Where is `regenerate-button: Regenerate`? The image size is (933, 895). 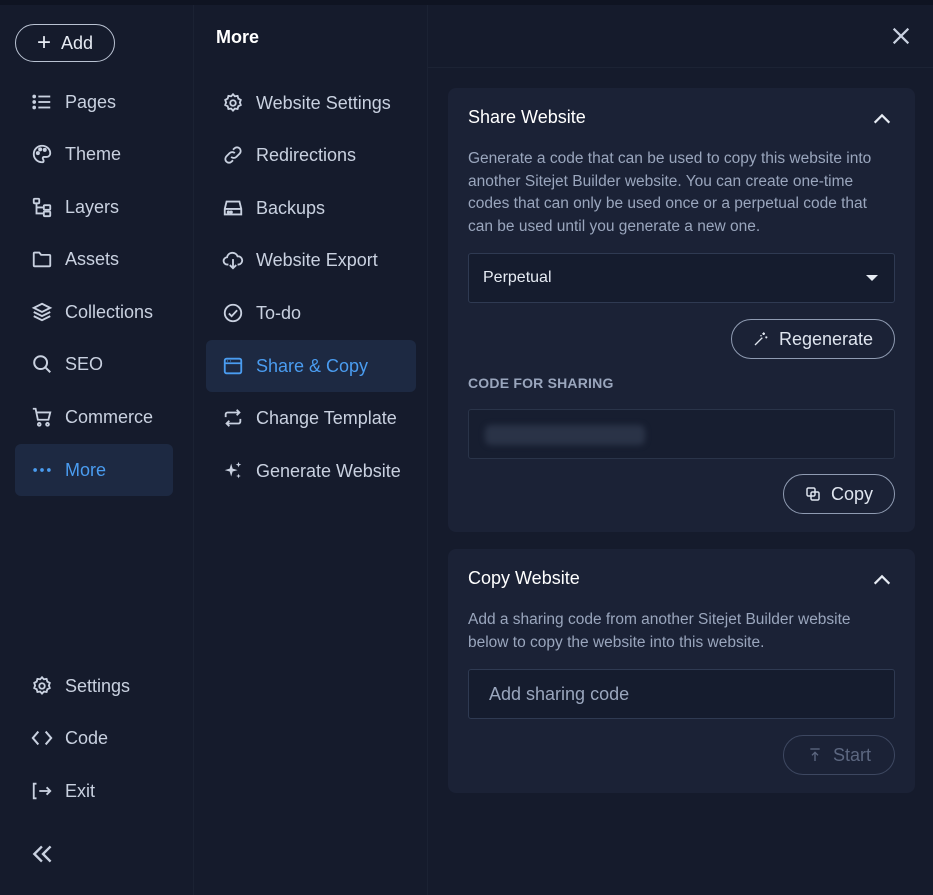 regenerate-button: Regenerate is located at coordinates (813, 339).